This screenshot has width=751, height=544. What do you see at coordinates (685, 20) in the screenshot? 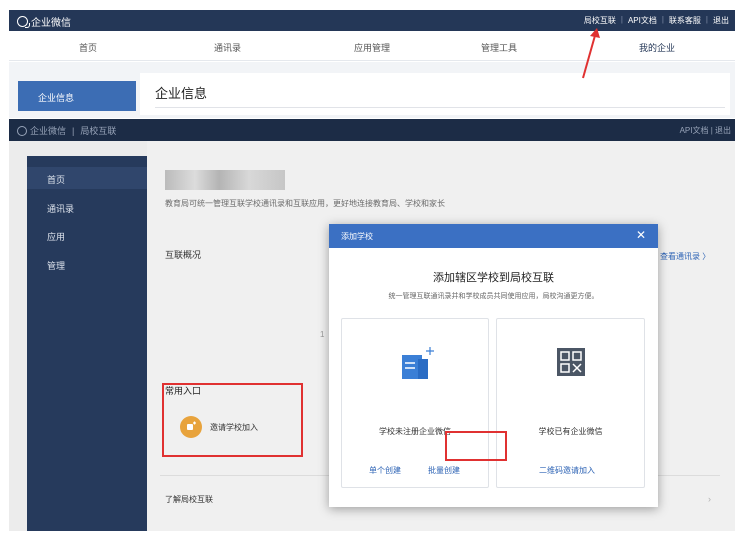
I see `link-contact-support: 联系客服` at bounding box center [685, 20].